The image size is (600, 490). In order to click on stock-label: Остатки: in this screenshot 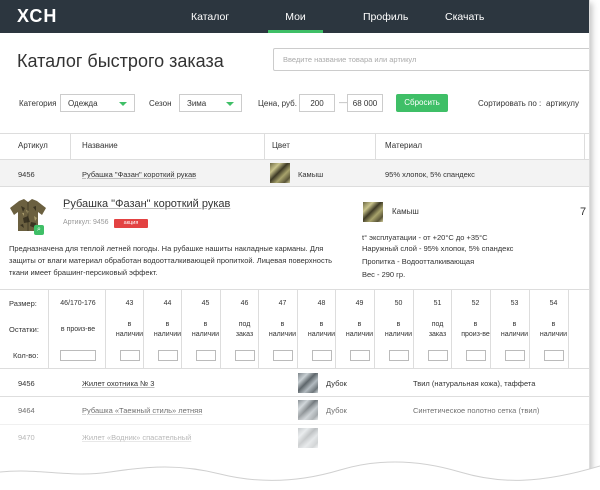, I will do `click(24, 329)`.